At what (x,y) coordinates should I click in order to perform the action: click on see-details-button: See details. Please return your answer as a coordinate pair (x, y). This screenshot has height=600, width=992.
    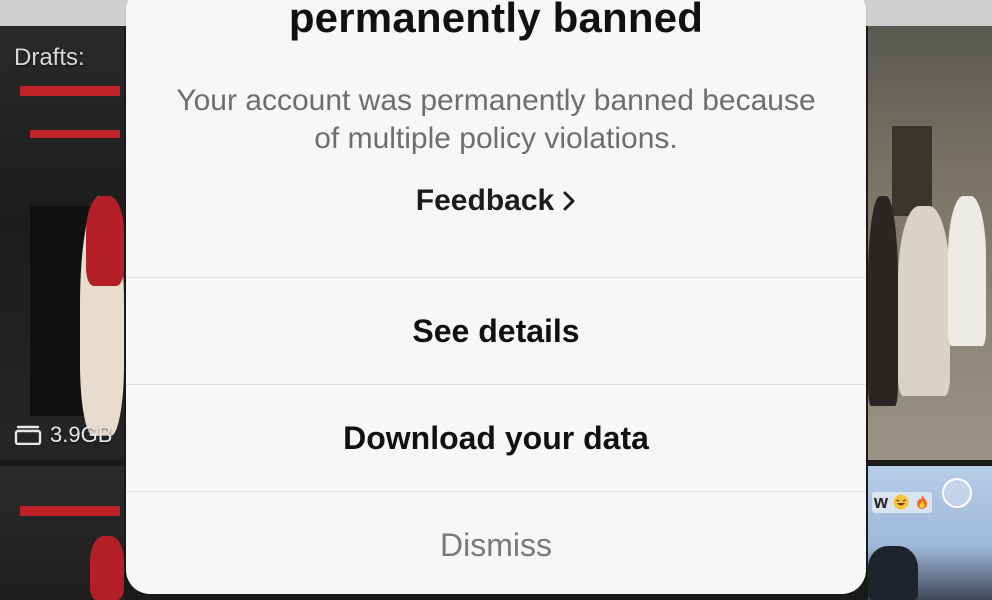
    Looking at the image, I should click on (496, 331).